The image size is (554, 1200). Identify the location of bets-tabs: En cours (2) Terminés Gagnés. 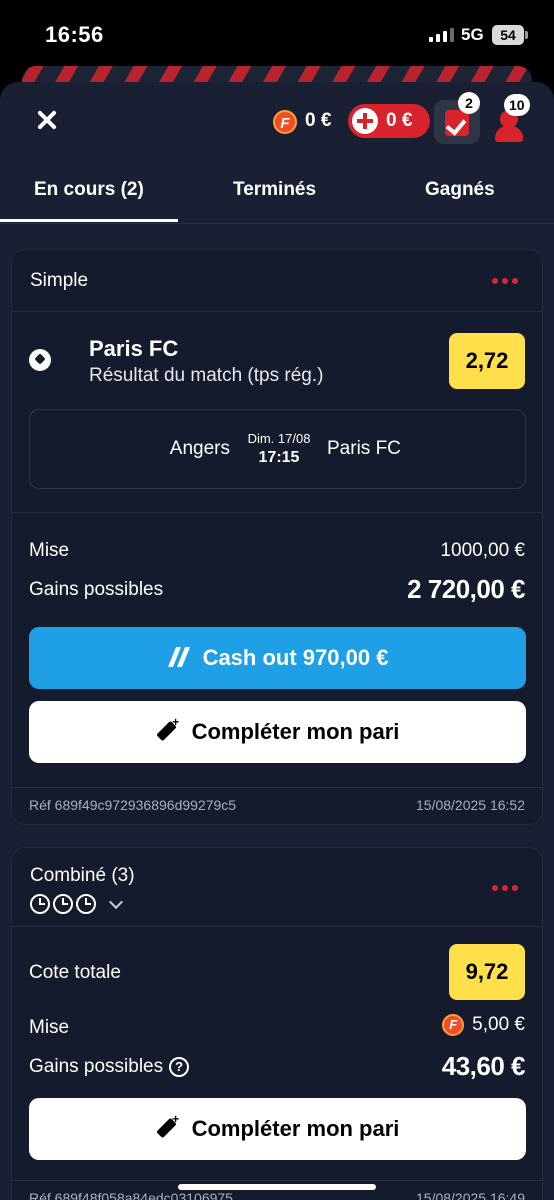
(277, 192).